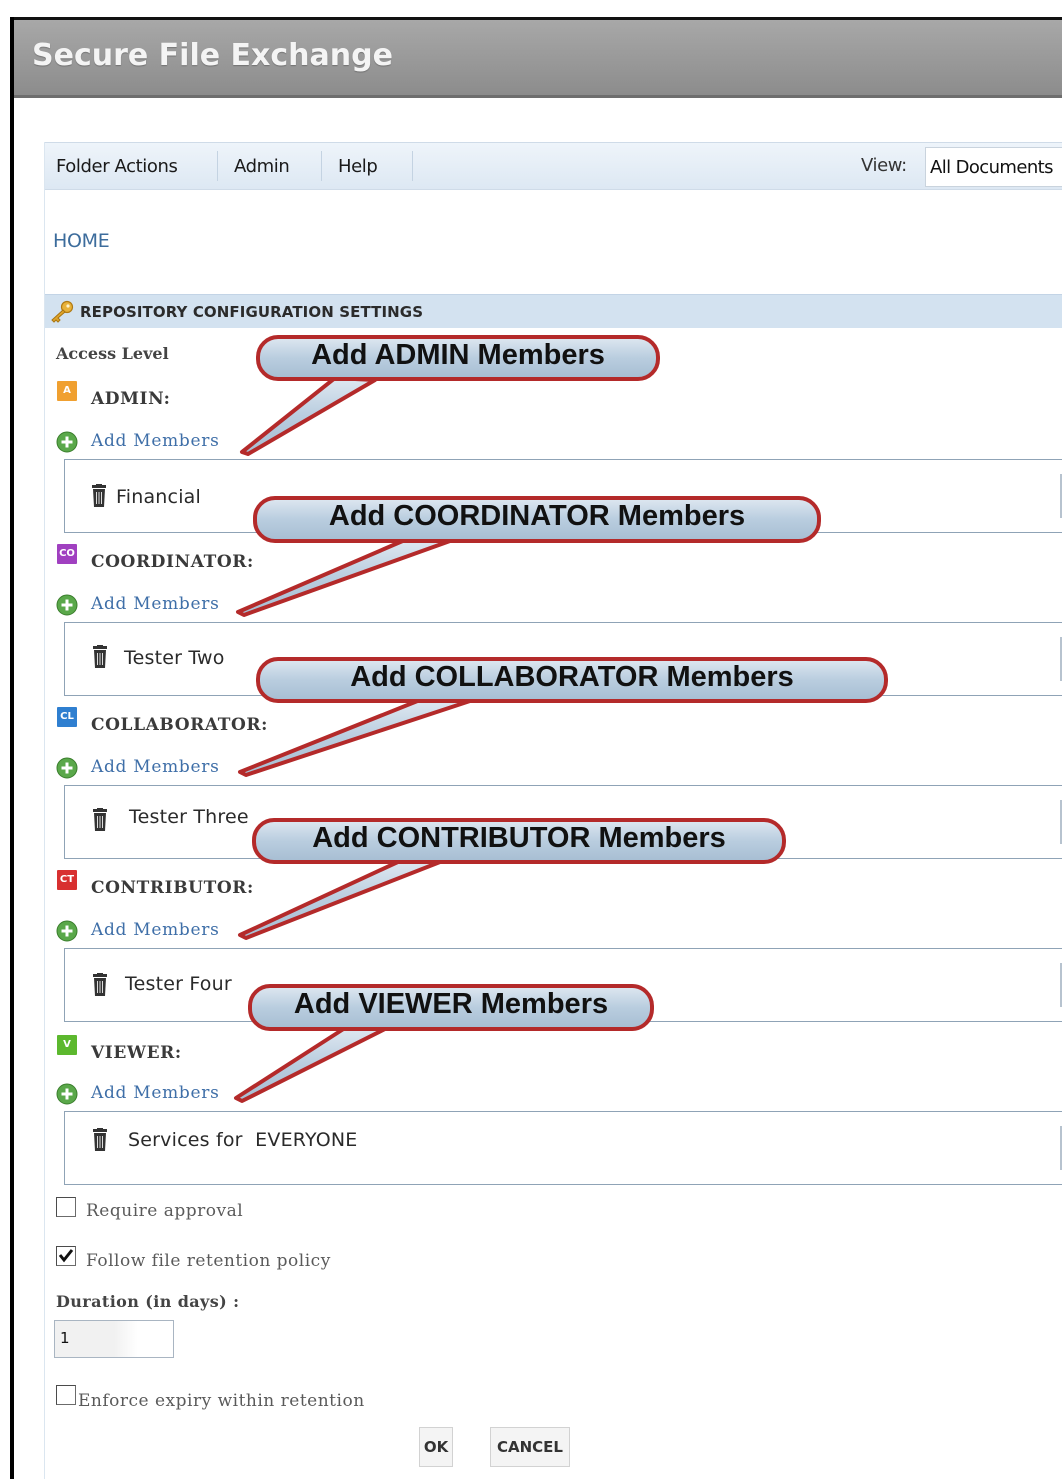  Describe the element at coordinates (358, 166) in the screenshot. I see `menu-help: Help` at that location.